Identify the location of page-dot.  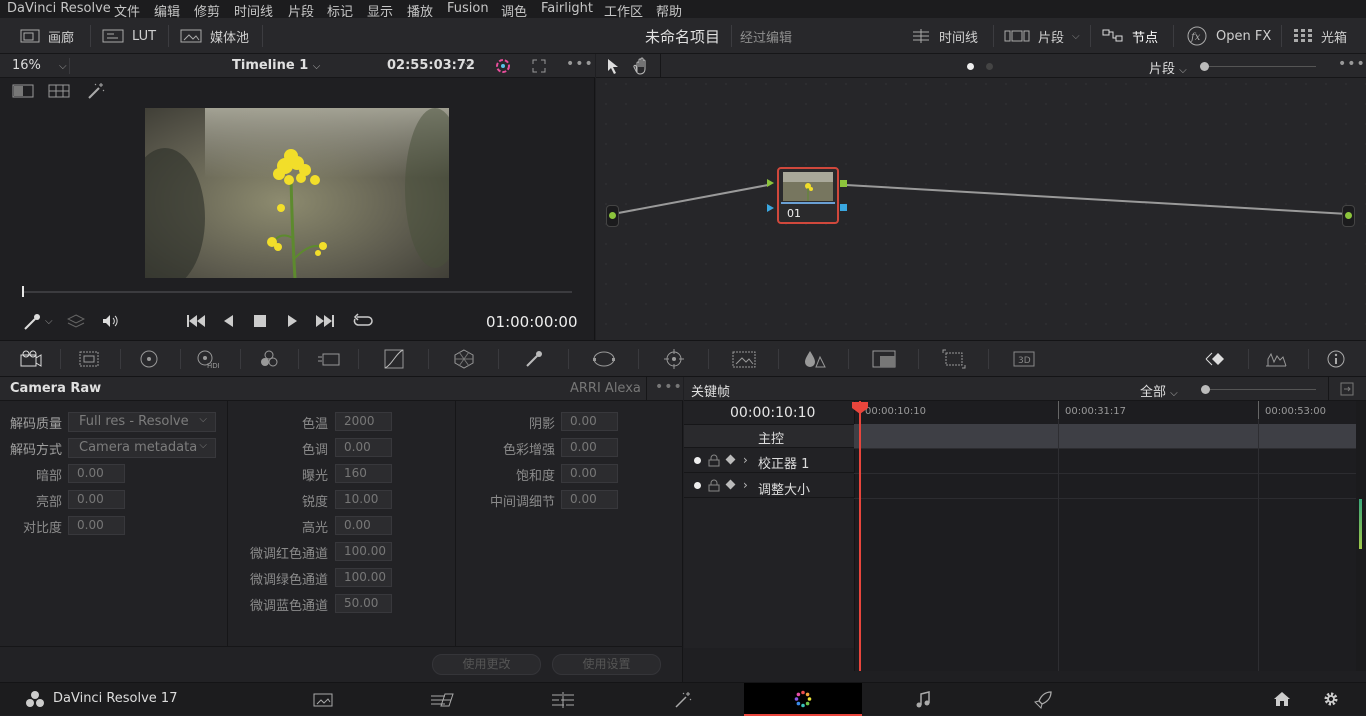
(989, 66).